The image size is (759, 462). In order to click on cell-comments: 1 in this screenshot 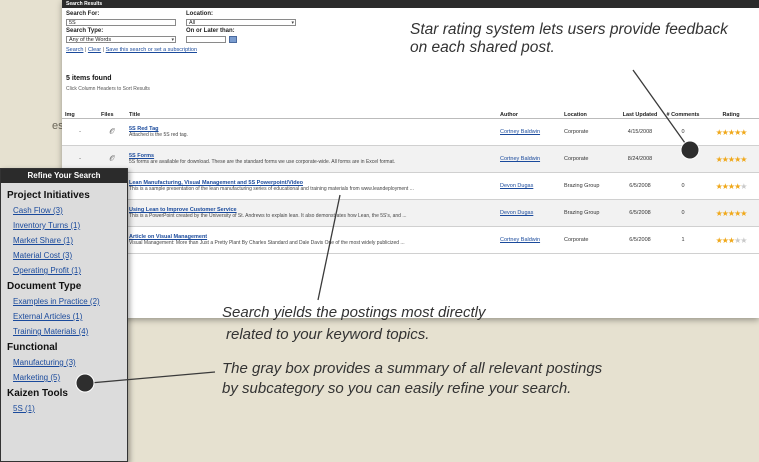, I will do `click(683, 240)`.